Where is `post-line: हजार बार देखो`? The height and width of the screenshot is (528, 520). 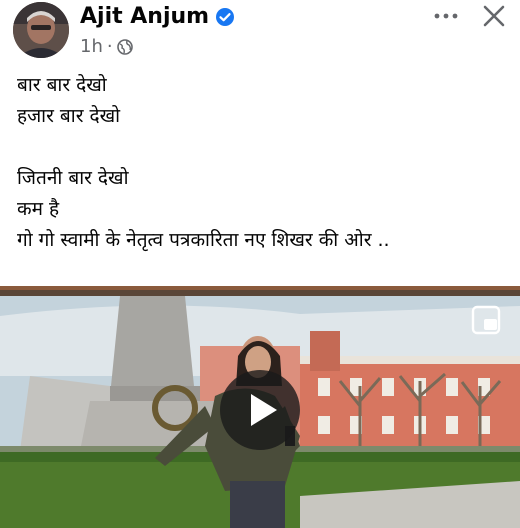
post-line: हजार बार देखो is located at coordinates (69, 116).